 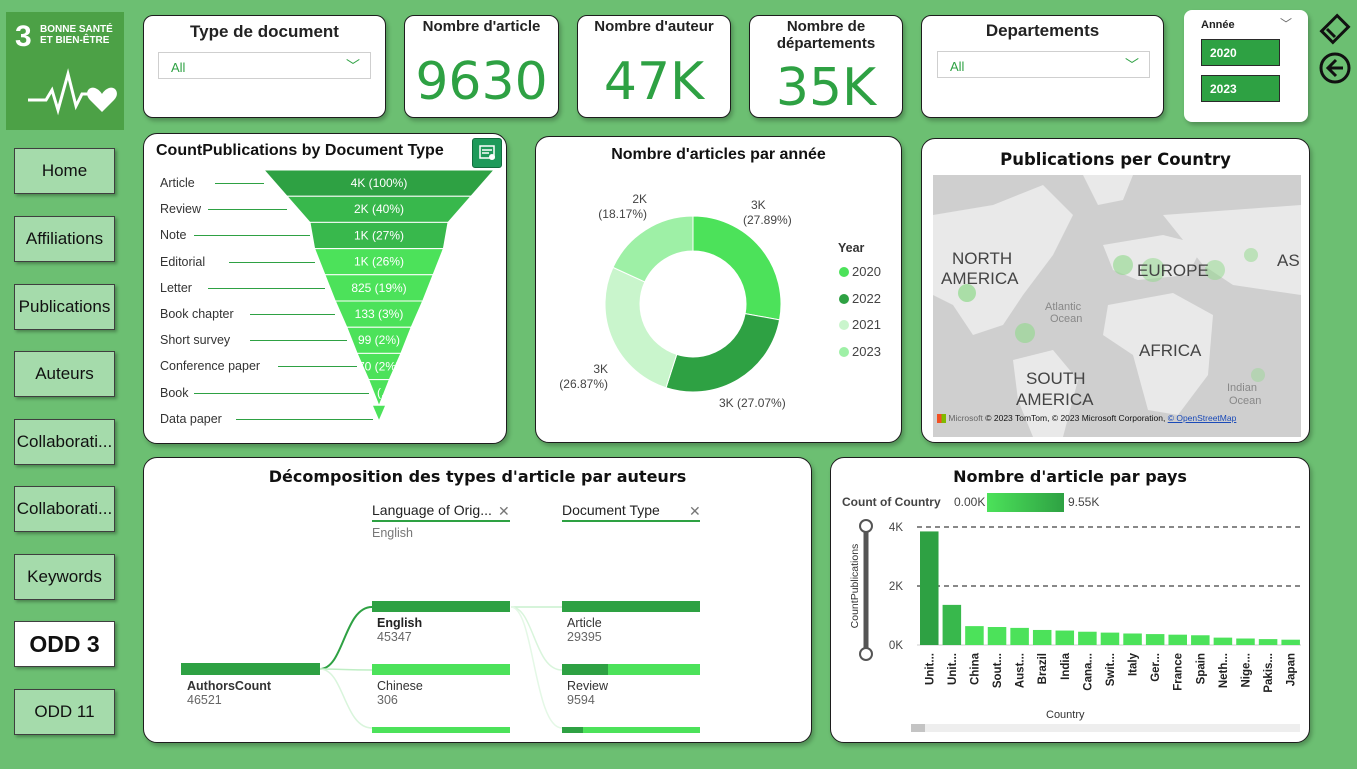 What do you see at coordinates (585, 669) in the screenshot?
I see `decomp-review-fill` at bounding box center [585, 669].